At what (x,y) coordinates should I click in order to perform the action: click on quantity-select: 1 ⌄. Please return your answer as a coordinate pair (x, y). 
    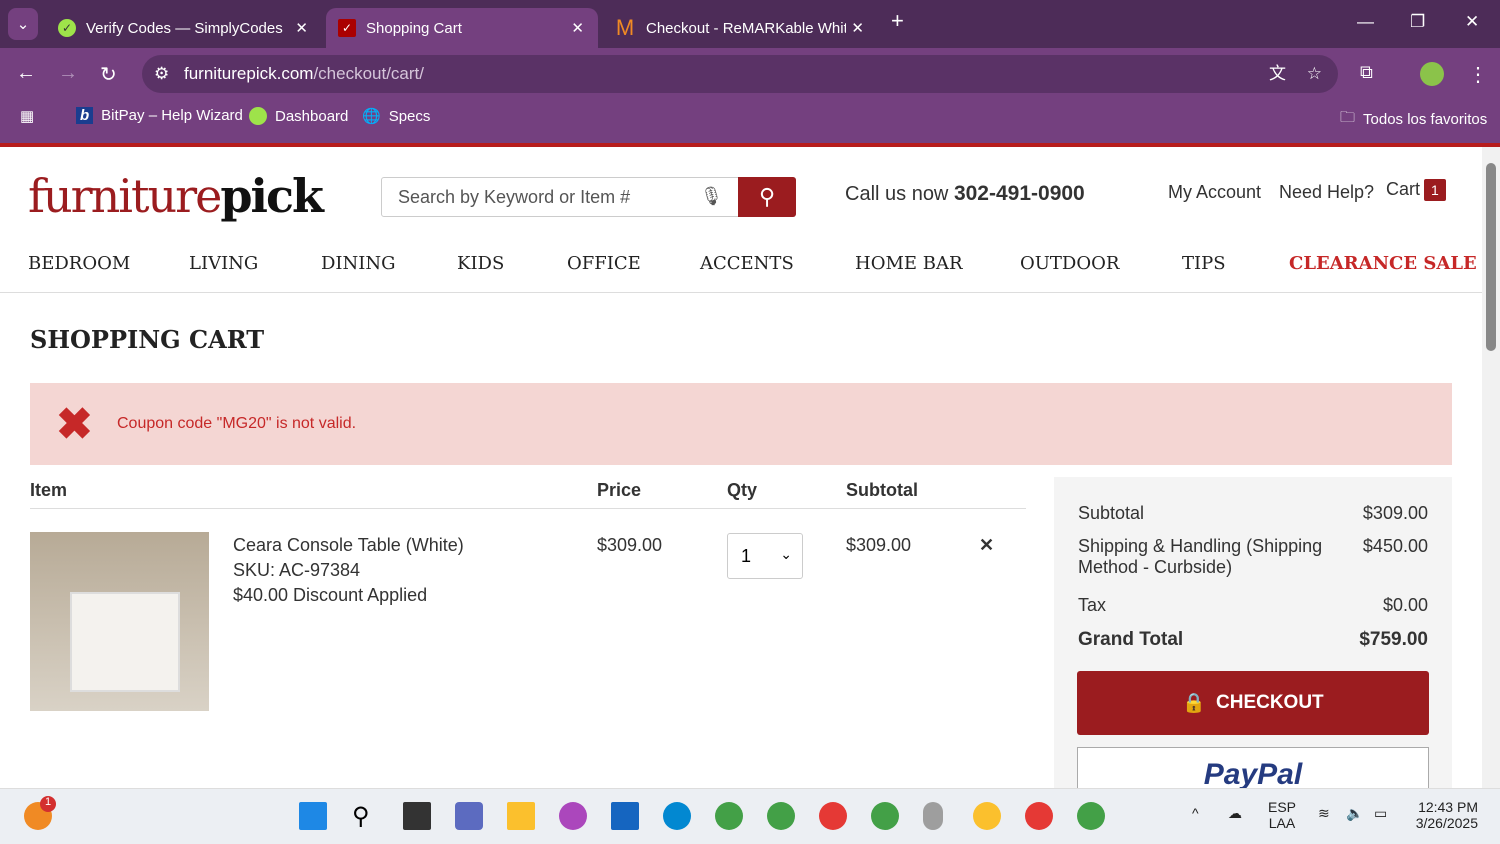
    Looking at the image, I should click on (765, 556).